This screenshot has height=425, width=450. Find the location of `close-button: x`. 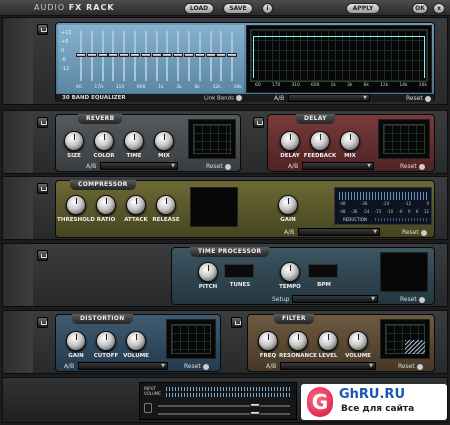

close-button: x is located at coordinates (439, 8).